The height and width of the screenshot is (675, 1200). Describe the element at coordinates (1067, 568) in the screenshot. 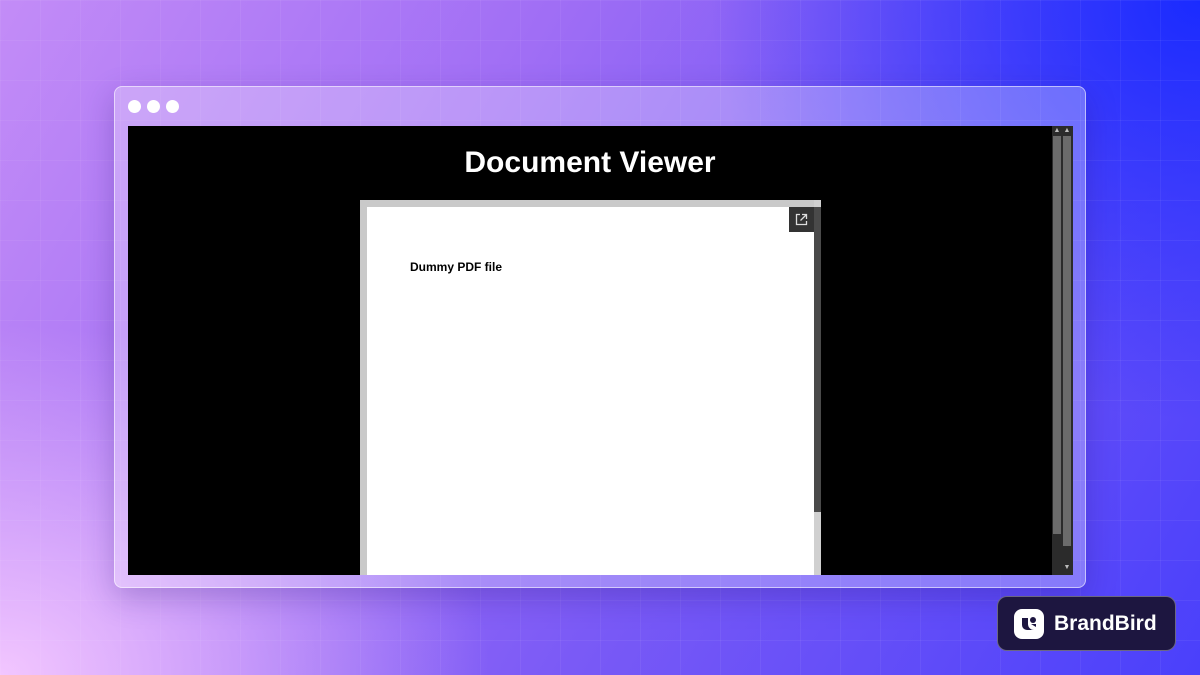

I see `scroll-down-arrow-icon: ▼` at that location.